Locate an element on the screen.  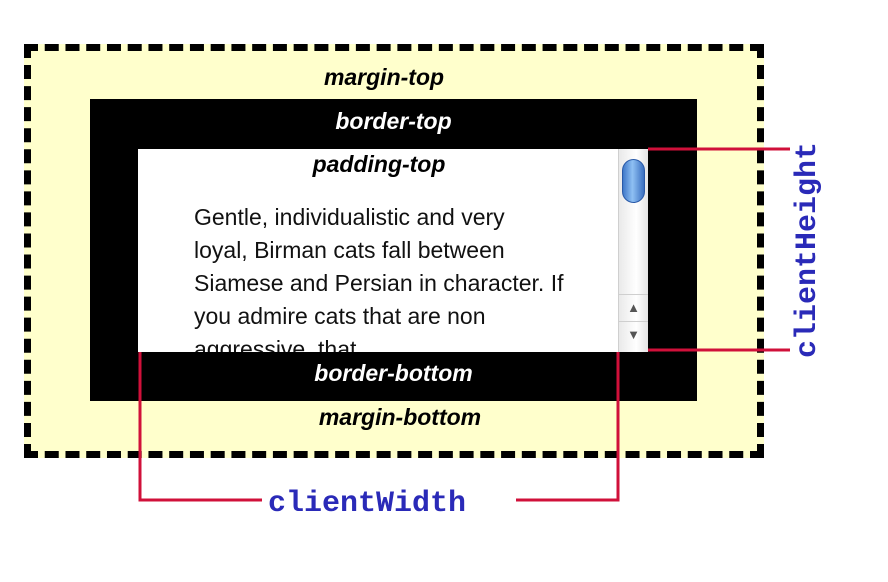
client-height-label: clientHeight is located at coordinates (808, 250).